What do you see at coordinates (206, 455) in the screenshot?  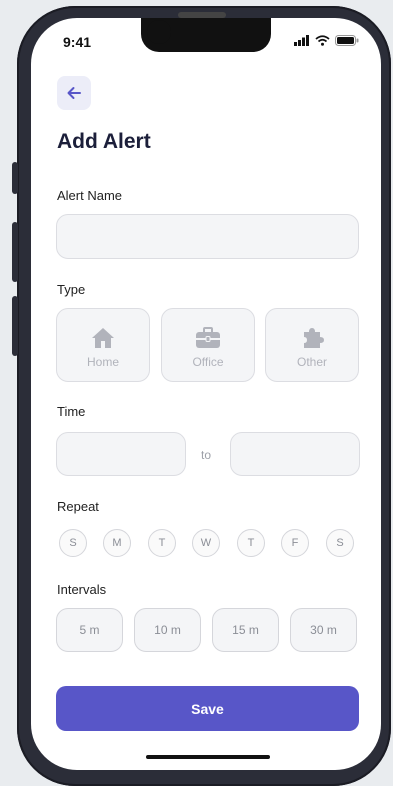 I see `time-separator: to` at bounding box center [206, 455].